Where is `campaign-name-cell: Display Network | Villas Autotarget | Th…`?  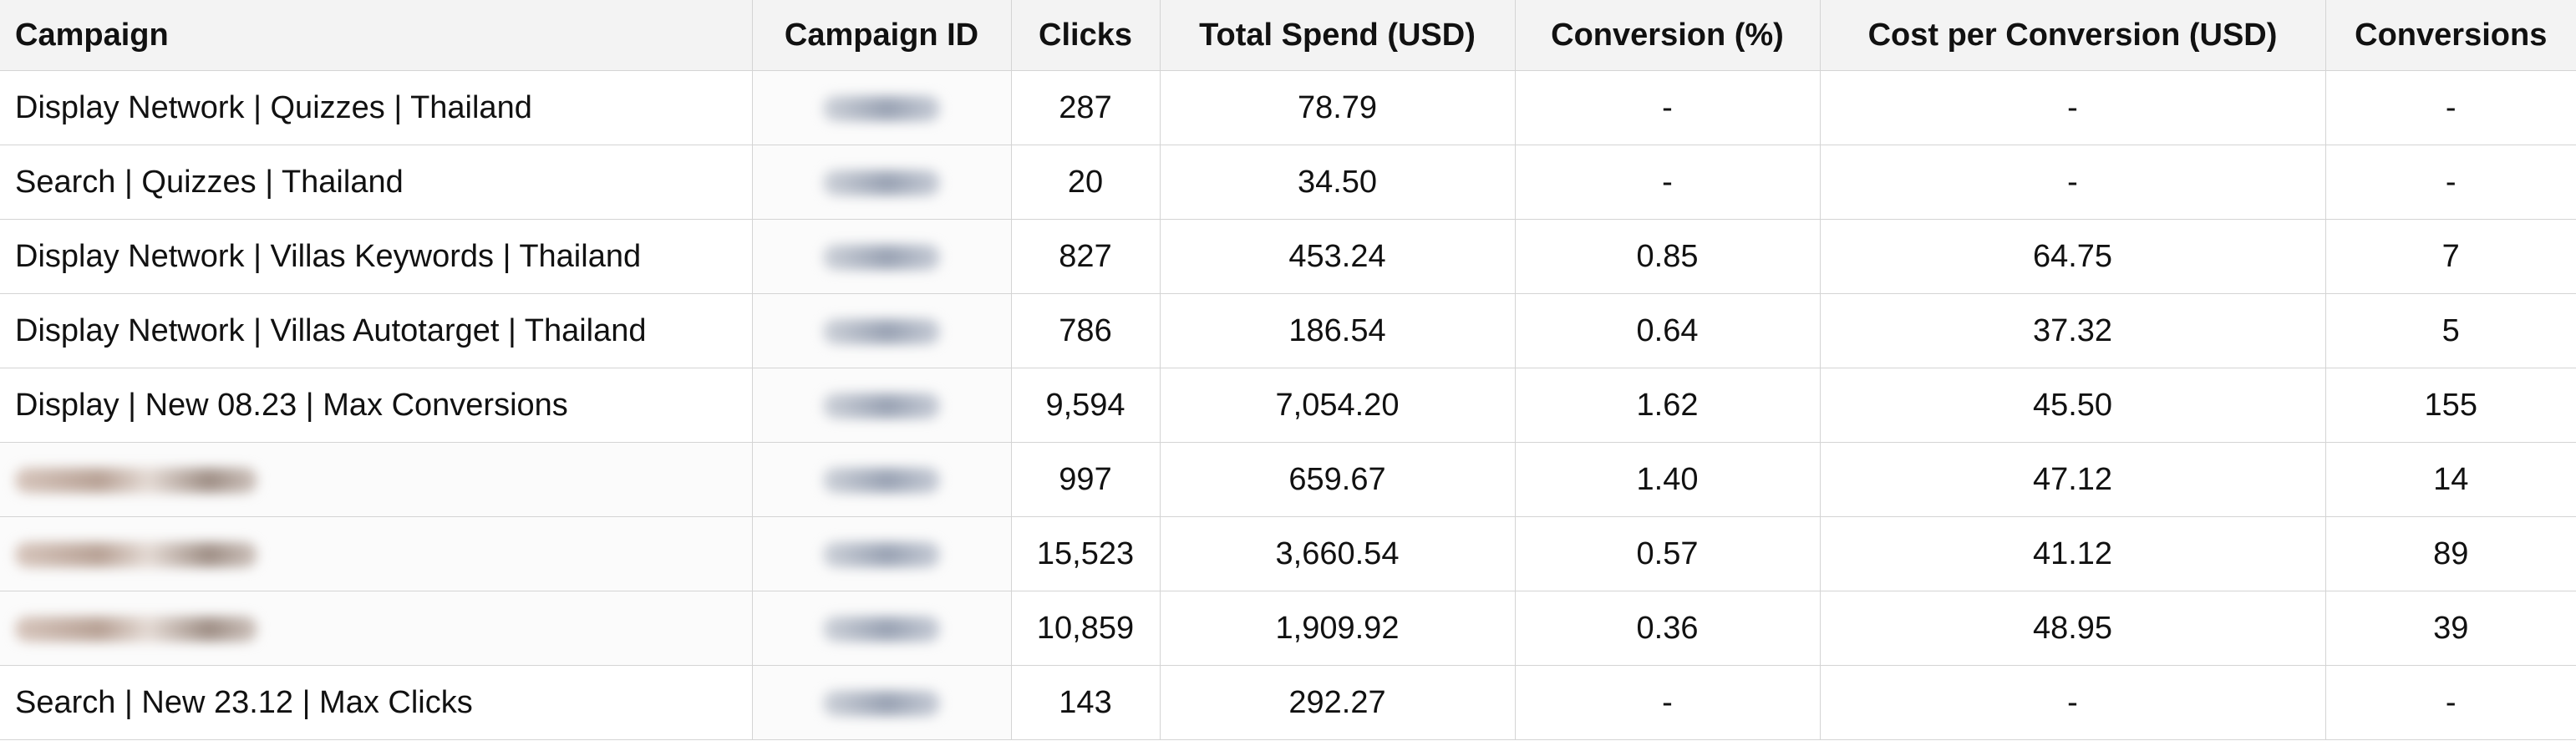 campaign-name-cell: Display Network | Villas Autotarget | Th… is located at coordinates (376, 330).